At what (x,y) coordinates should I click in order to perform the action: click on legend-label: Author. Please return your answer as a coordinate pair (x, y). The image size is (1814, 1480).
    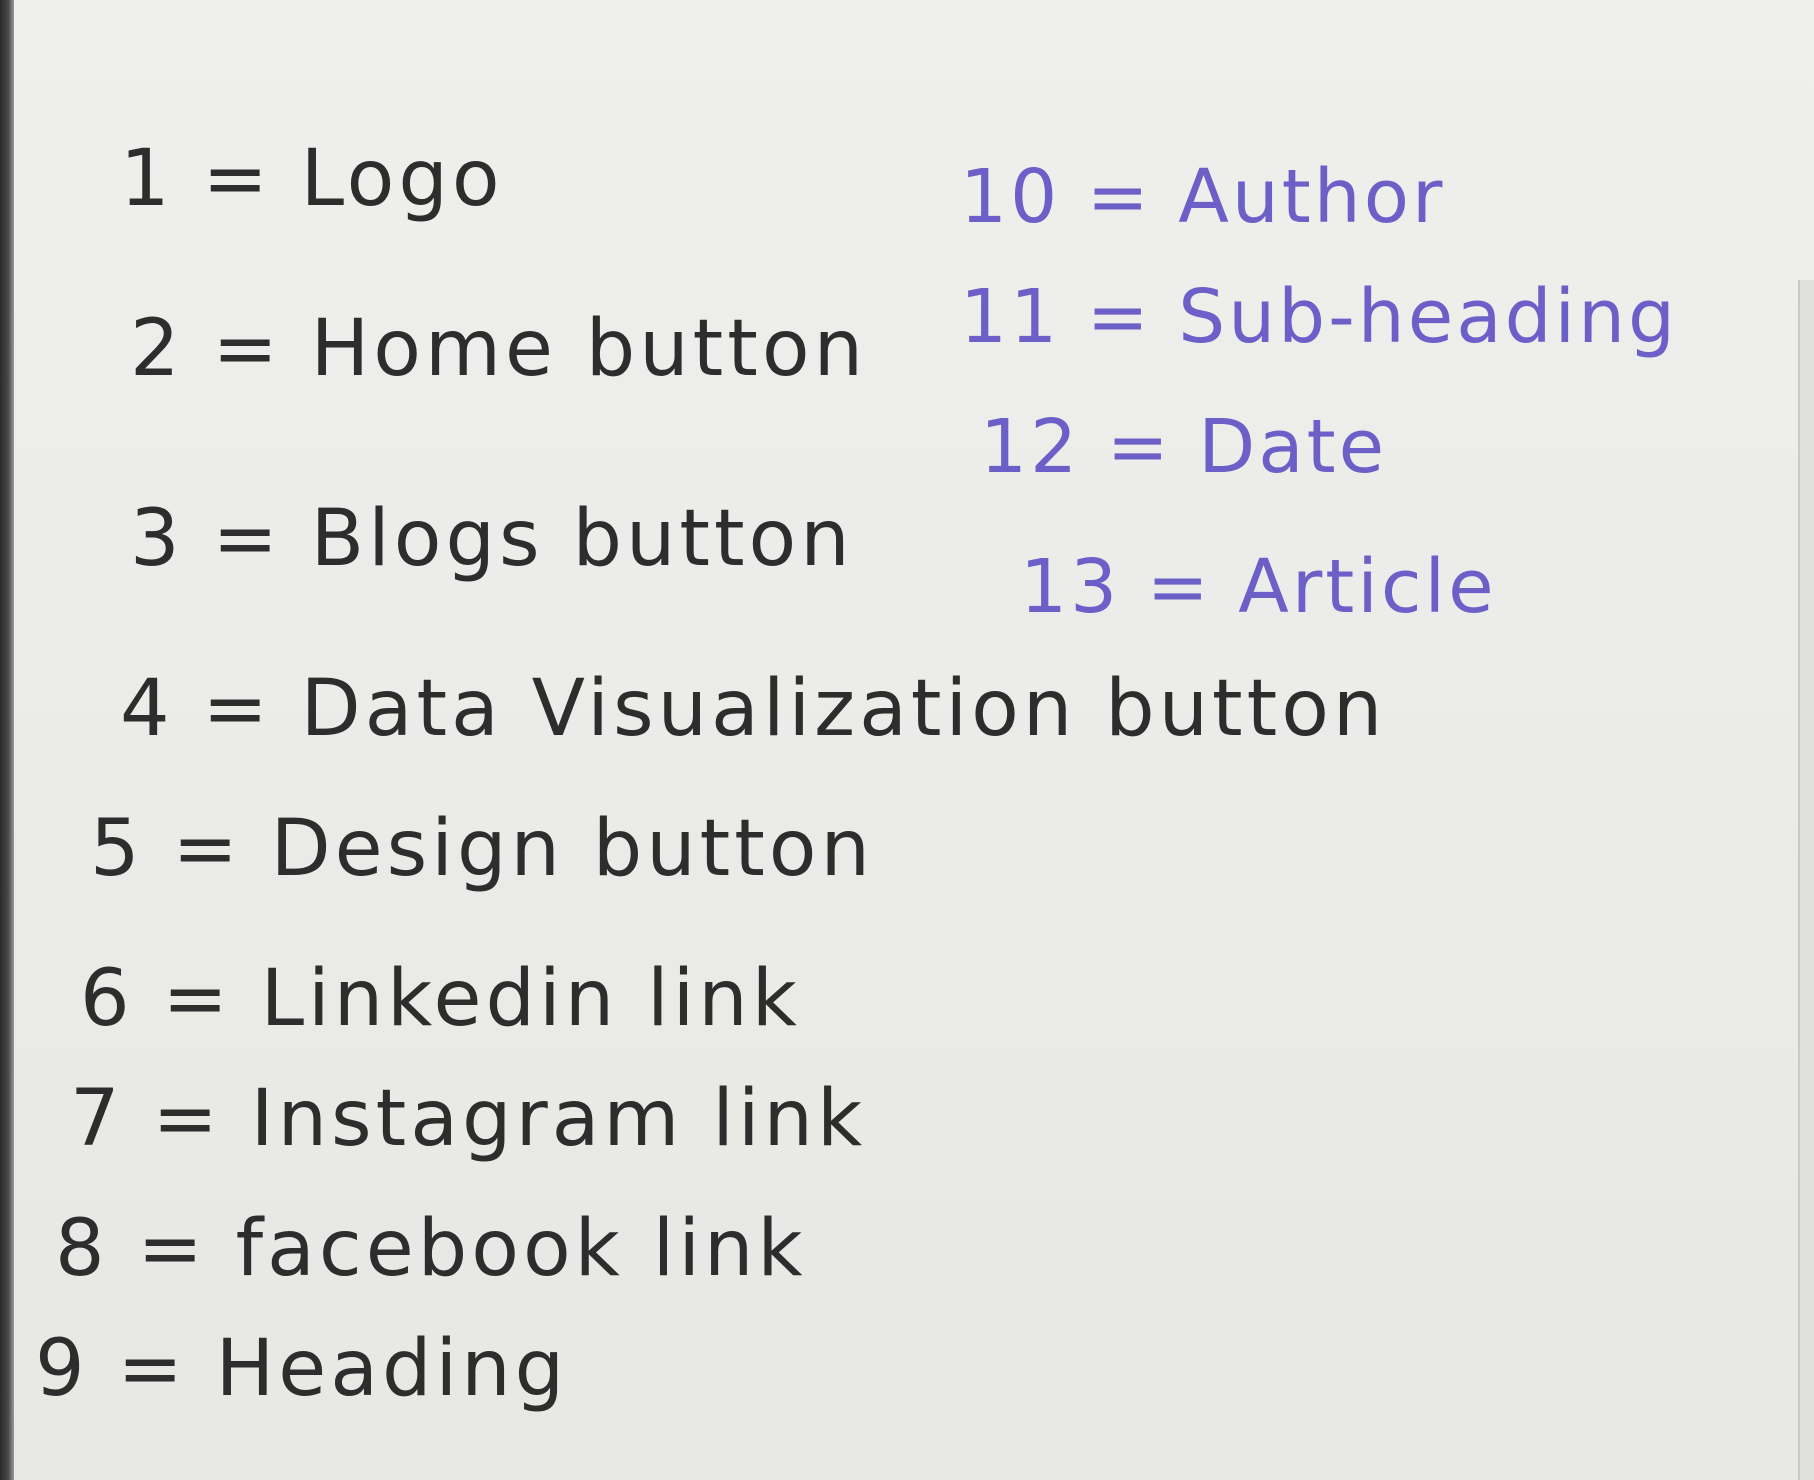
    Looking at the image, I should click on (1312, 197).